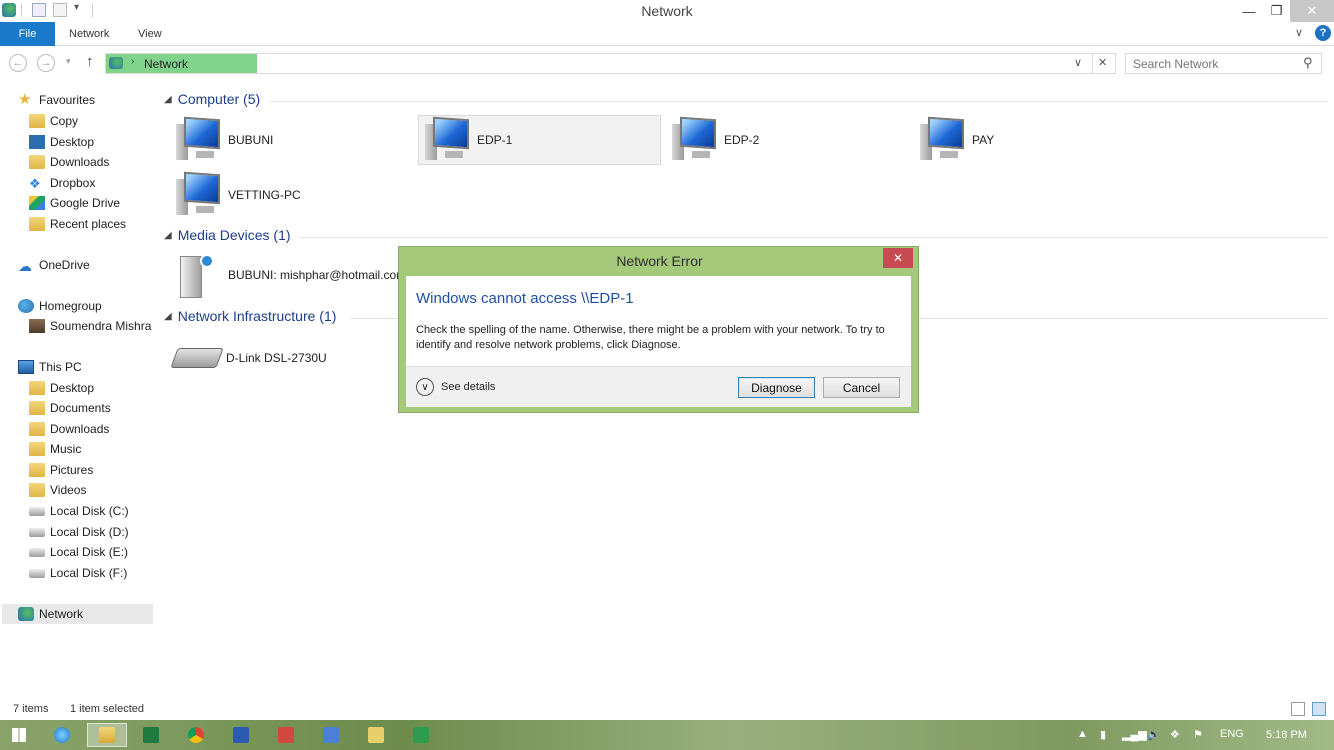 Image resolution: width=1334 pixels, height=750 pixels. I want to click on nav-homegroup: Homegroup, so click(60, 306).